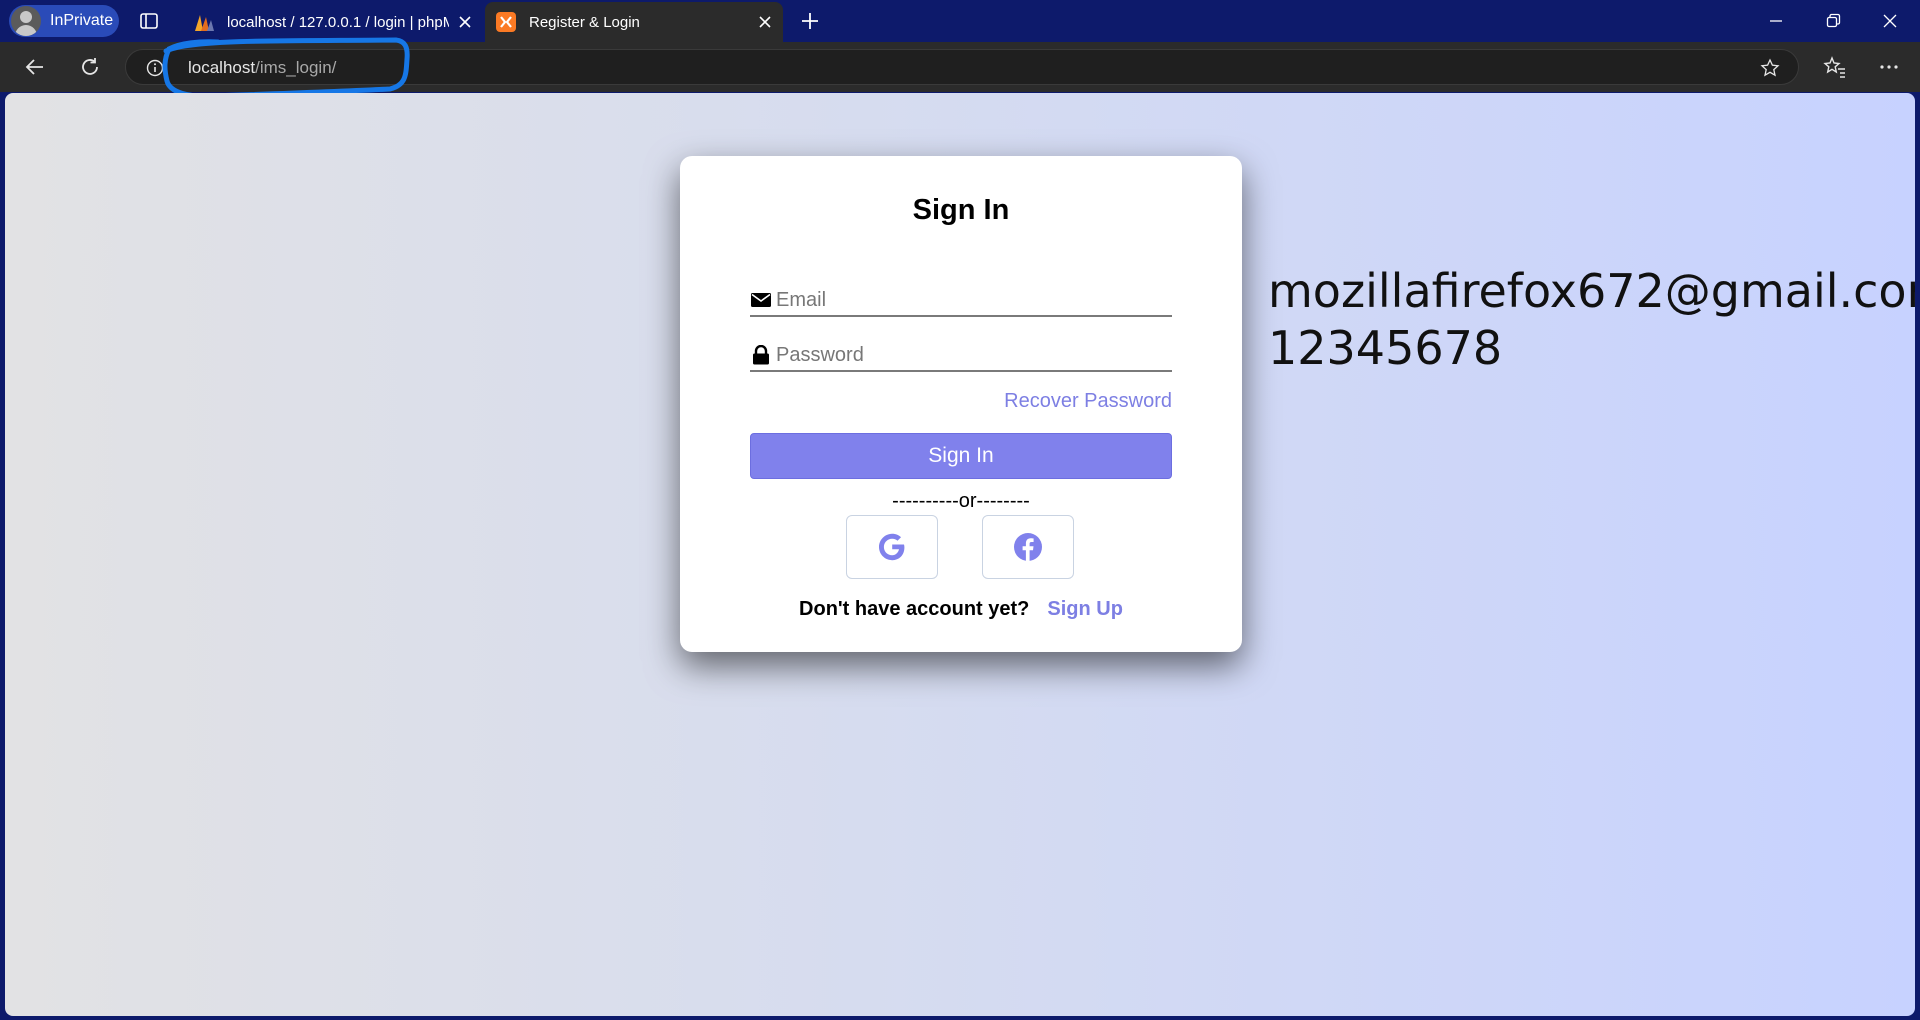 The height and width of the screenshot is (1020, 1920). I want to click on inprivate-badge: InPrivate, so click(64, 21).